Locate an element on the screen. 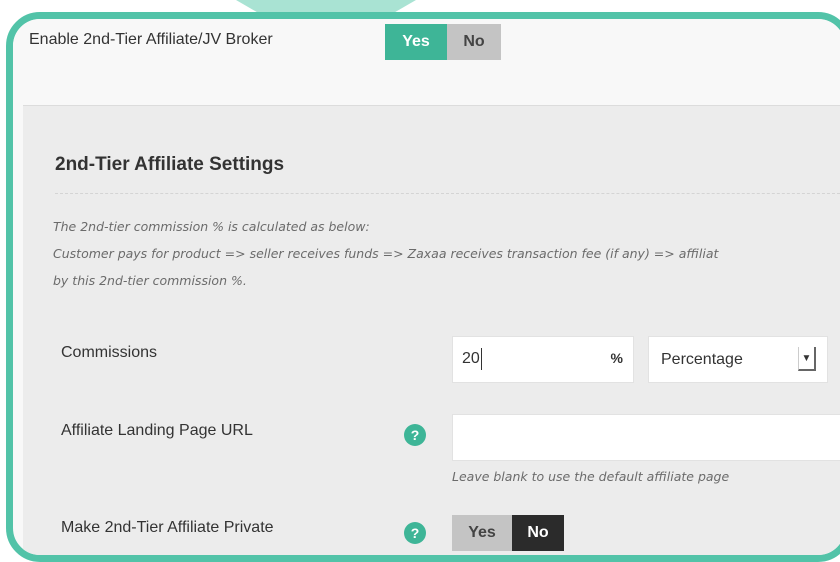 This screenshot has height=562, width=840. landing-url-input is located at coordinates (646, 437).